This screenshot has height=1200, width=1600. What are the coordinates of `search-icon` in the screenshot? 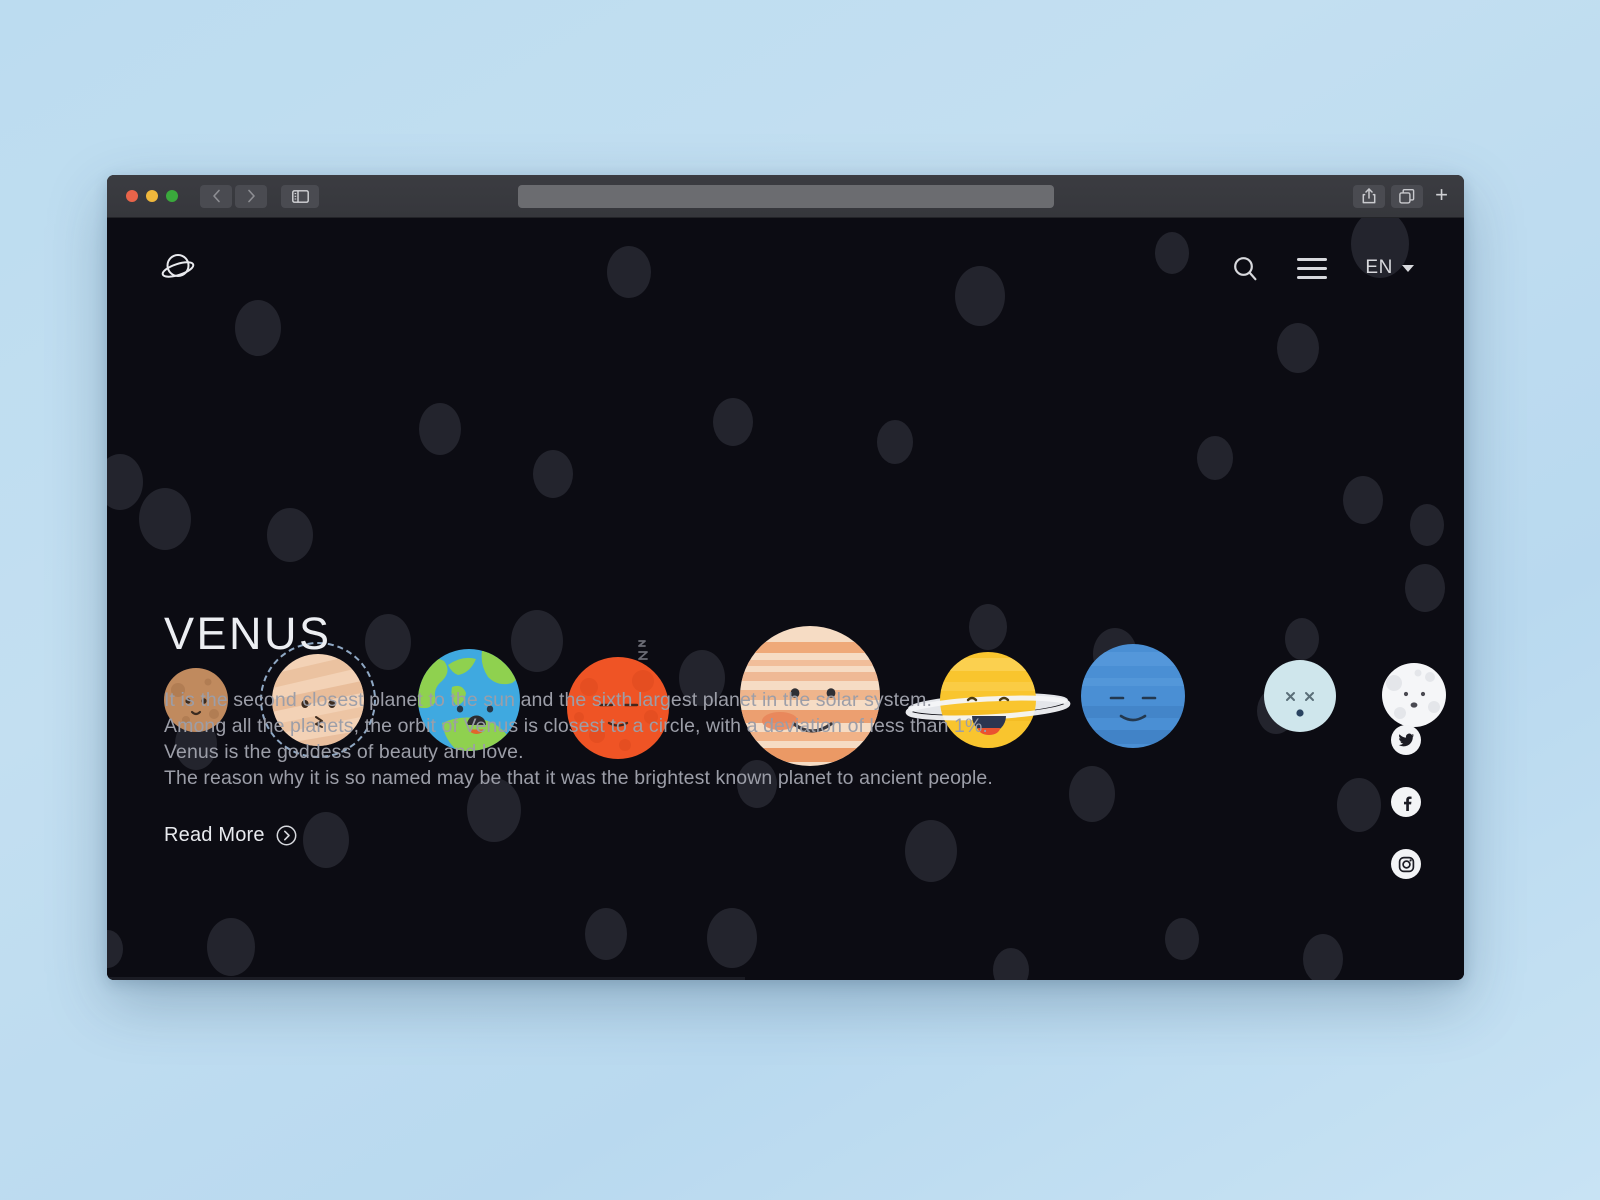 It's located at (1245, 268).